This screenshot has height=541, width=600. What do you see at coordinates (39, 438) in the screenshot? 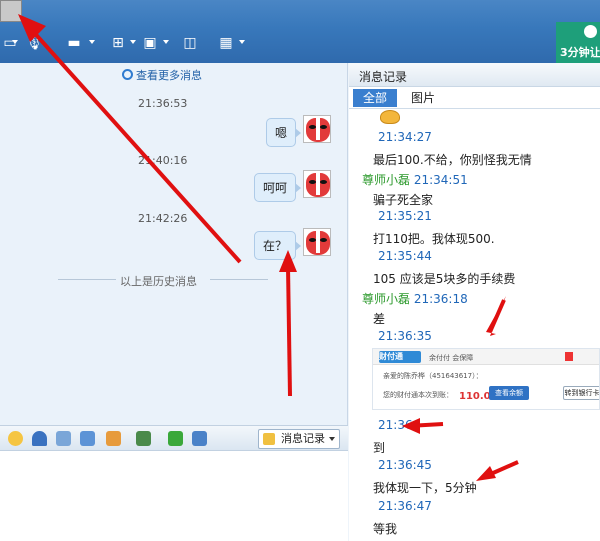
I see `magic-emoticon-icon` at bounding box center [39, 438].